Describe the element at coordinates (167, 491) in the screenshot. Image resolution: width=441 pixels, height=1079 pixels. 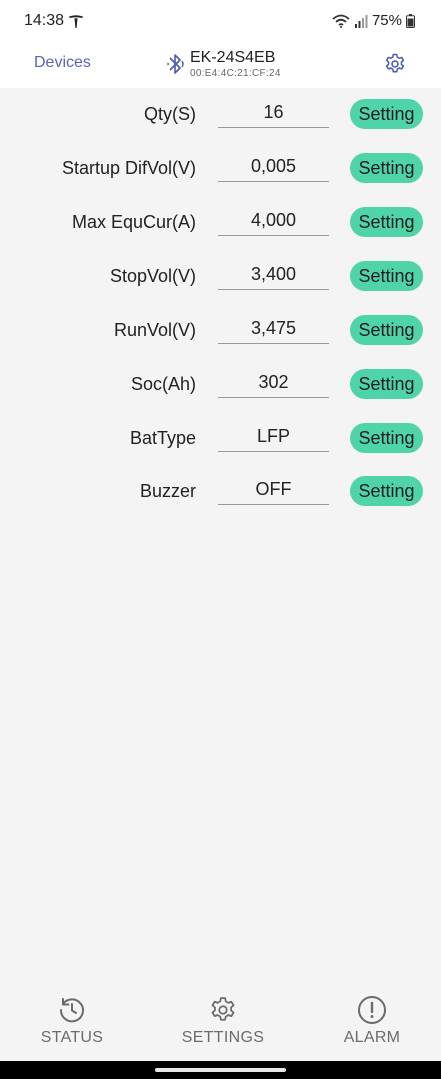
I see `setting-label: Buzzer` at that location.